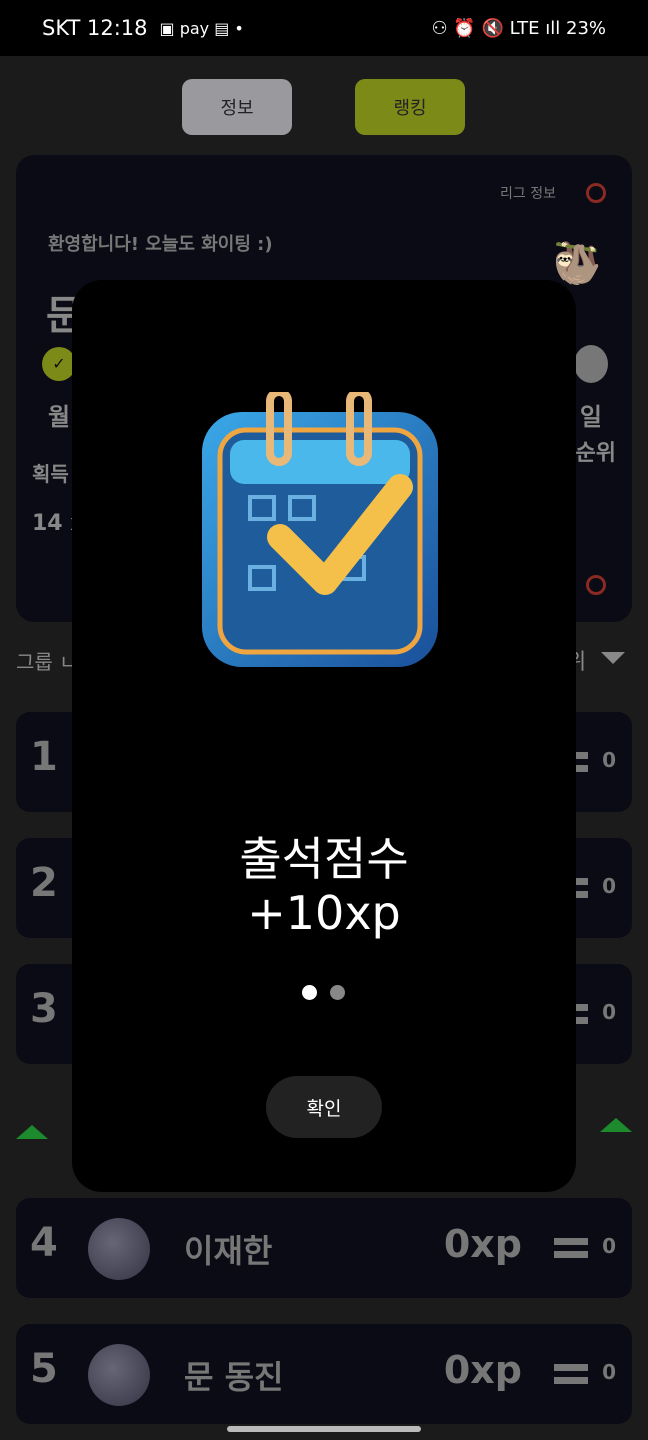 The height and width of the screenshot is (1440, 648). Describe the element at coordinates (595, 453) in the screenshot. I see `rank-label: 순위` at that location.